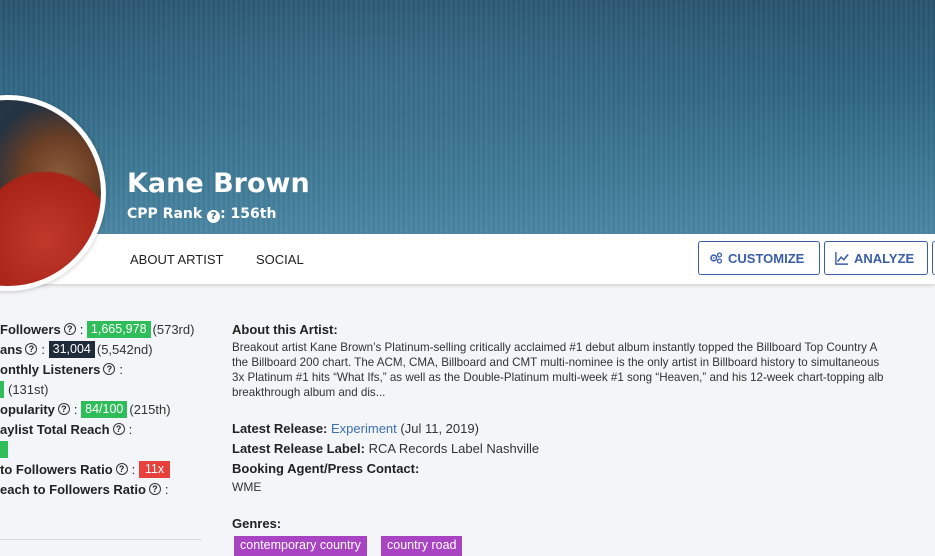 Image resolution: width=935 pixels, height=556 pixels. What do you see at coordinates (467, 259) in the screenshot?
I see `artist-nav-bar: ABOUT ARTIST SOCIAL CUSTOMIZE ANALYZE` at bounding box center [467, 259].